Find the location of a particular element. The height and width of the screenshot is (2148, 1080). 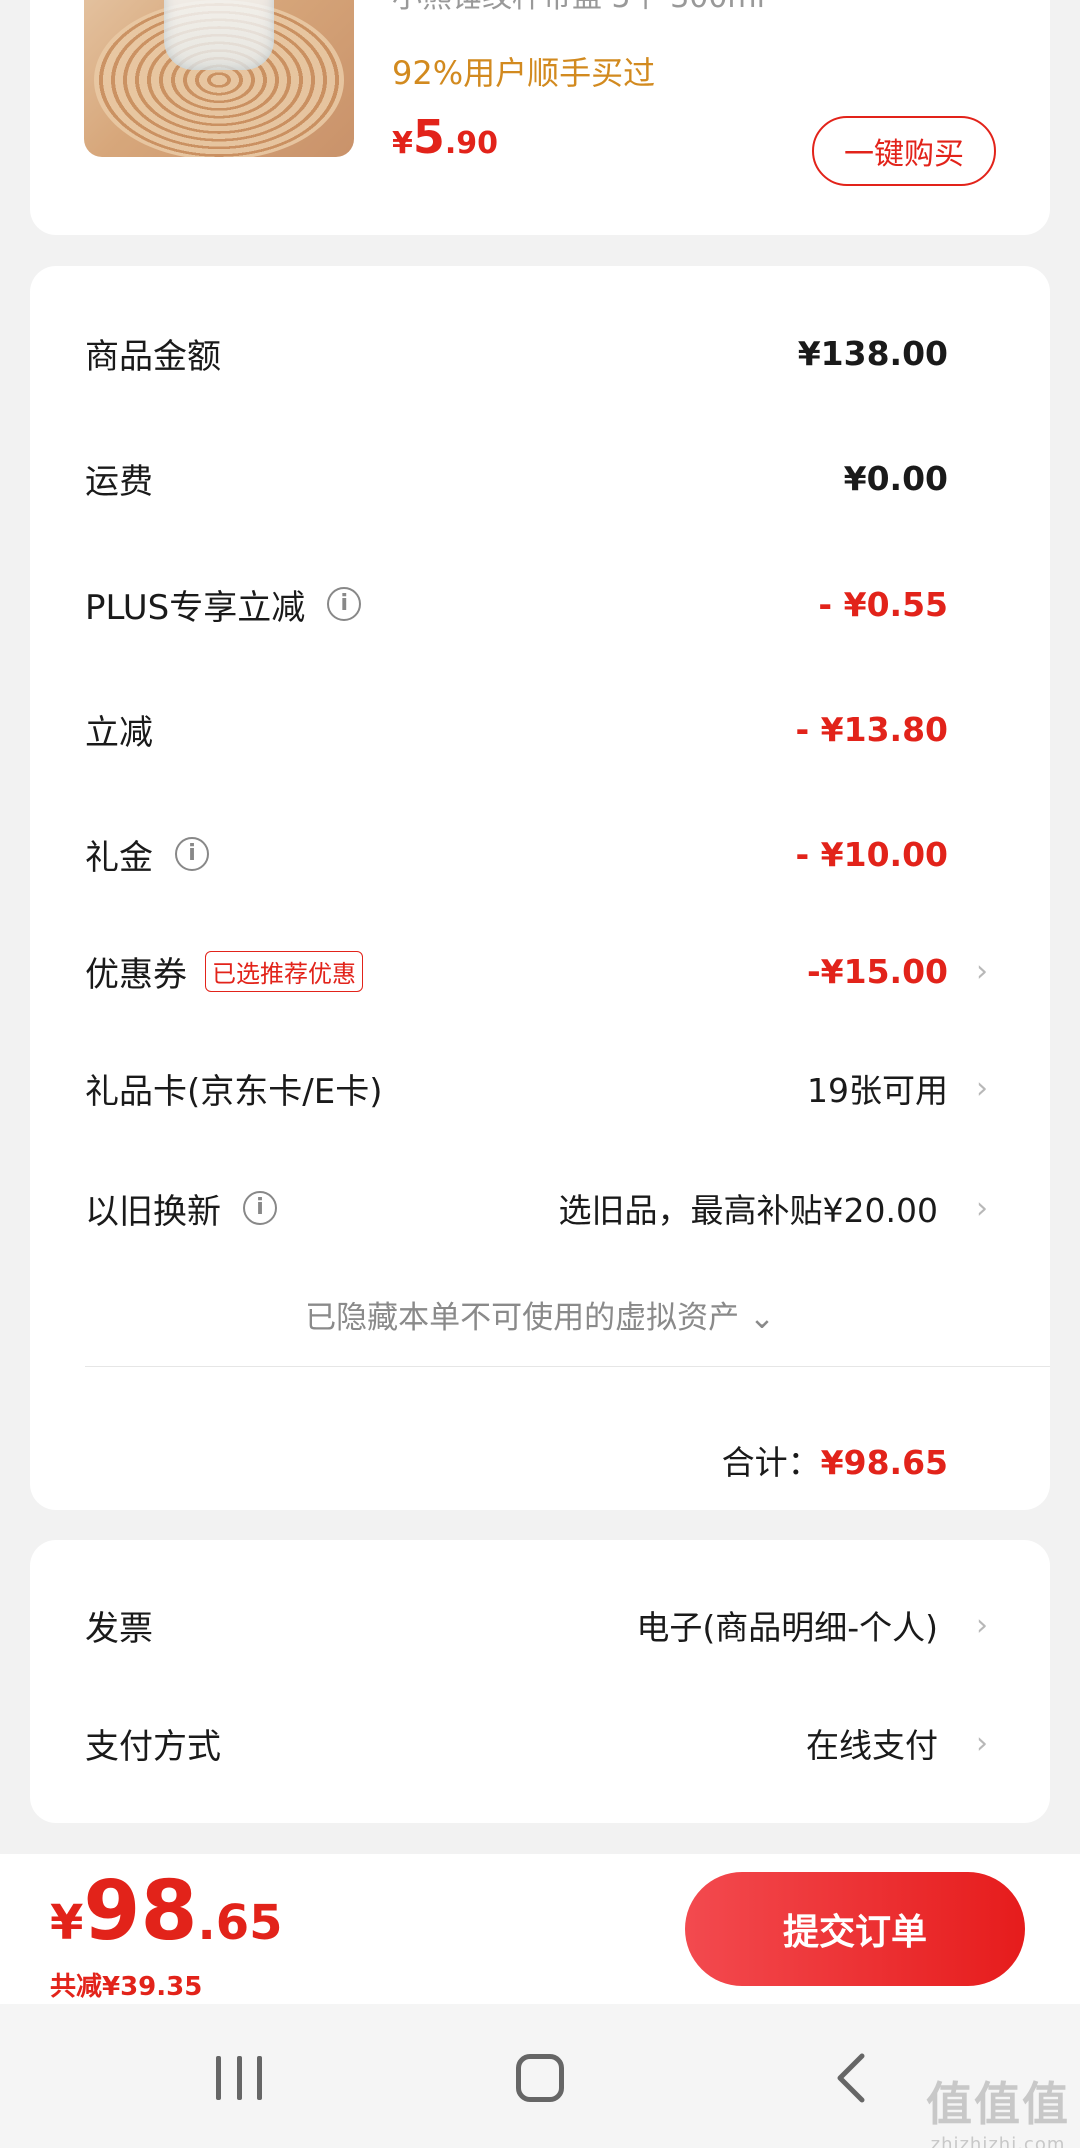

gift-card-row: 礼品卡(京东卡/E卡) 19张可用 › is located at coordinates (567, 1088).